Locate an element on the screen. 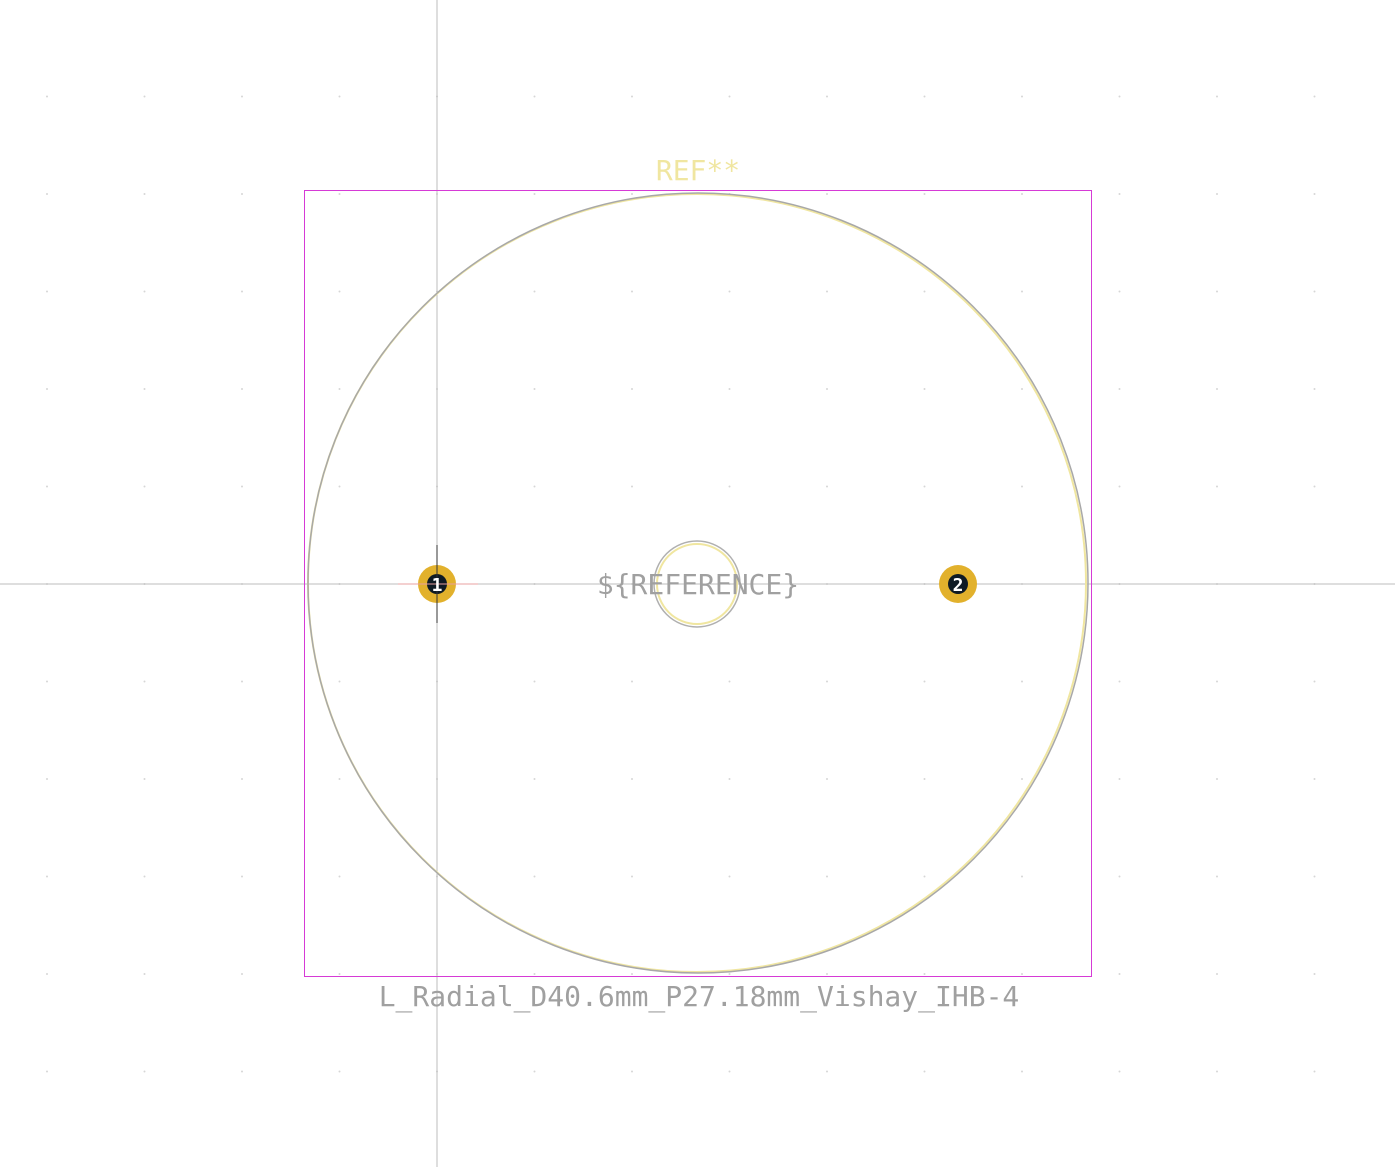  pad-2-number: 2 is located at coordinates (958, 585).